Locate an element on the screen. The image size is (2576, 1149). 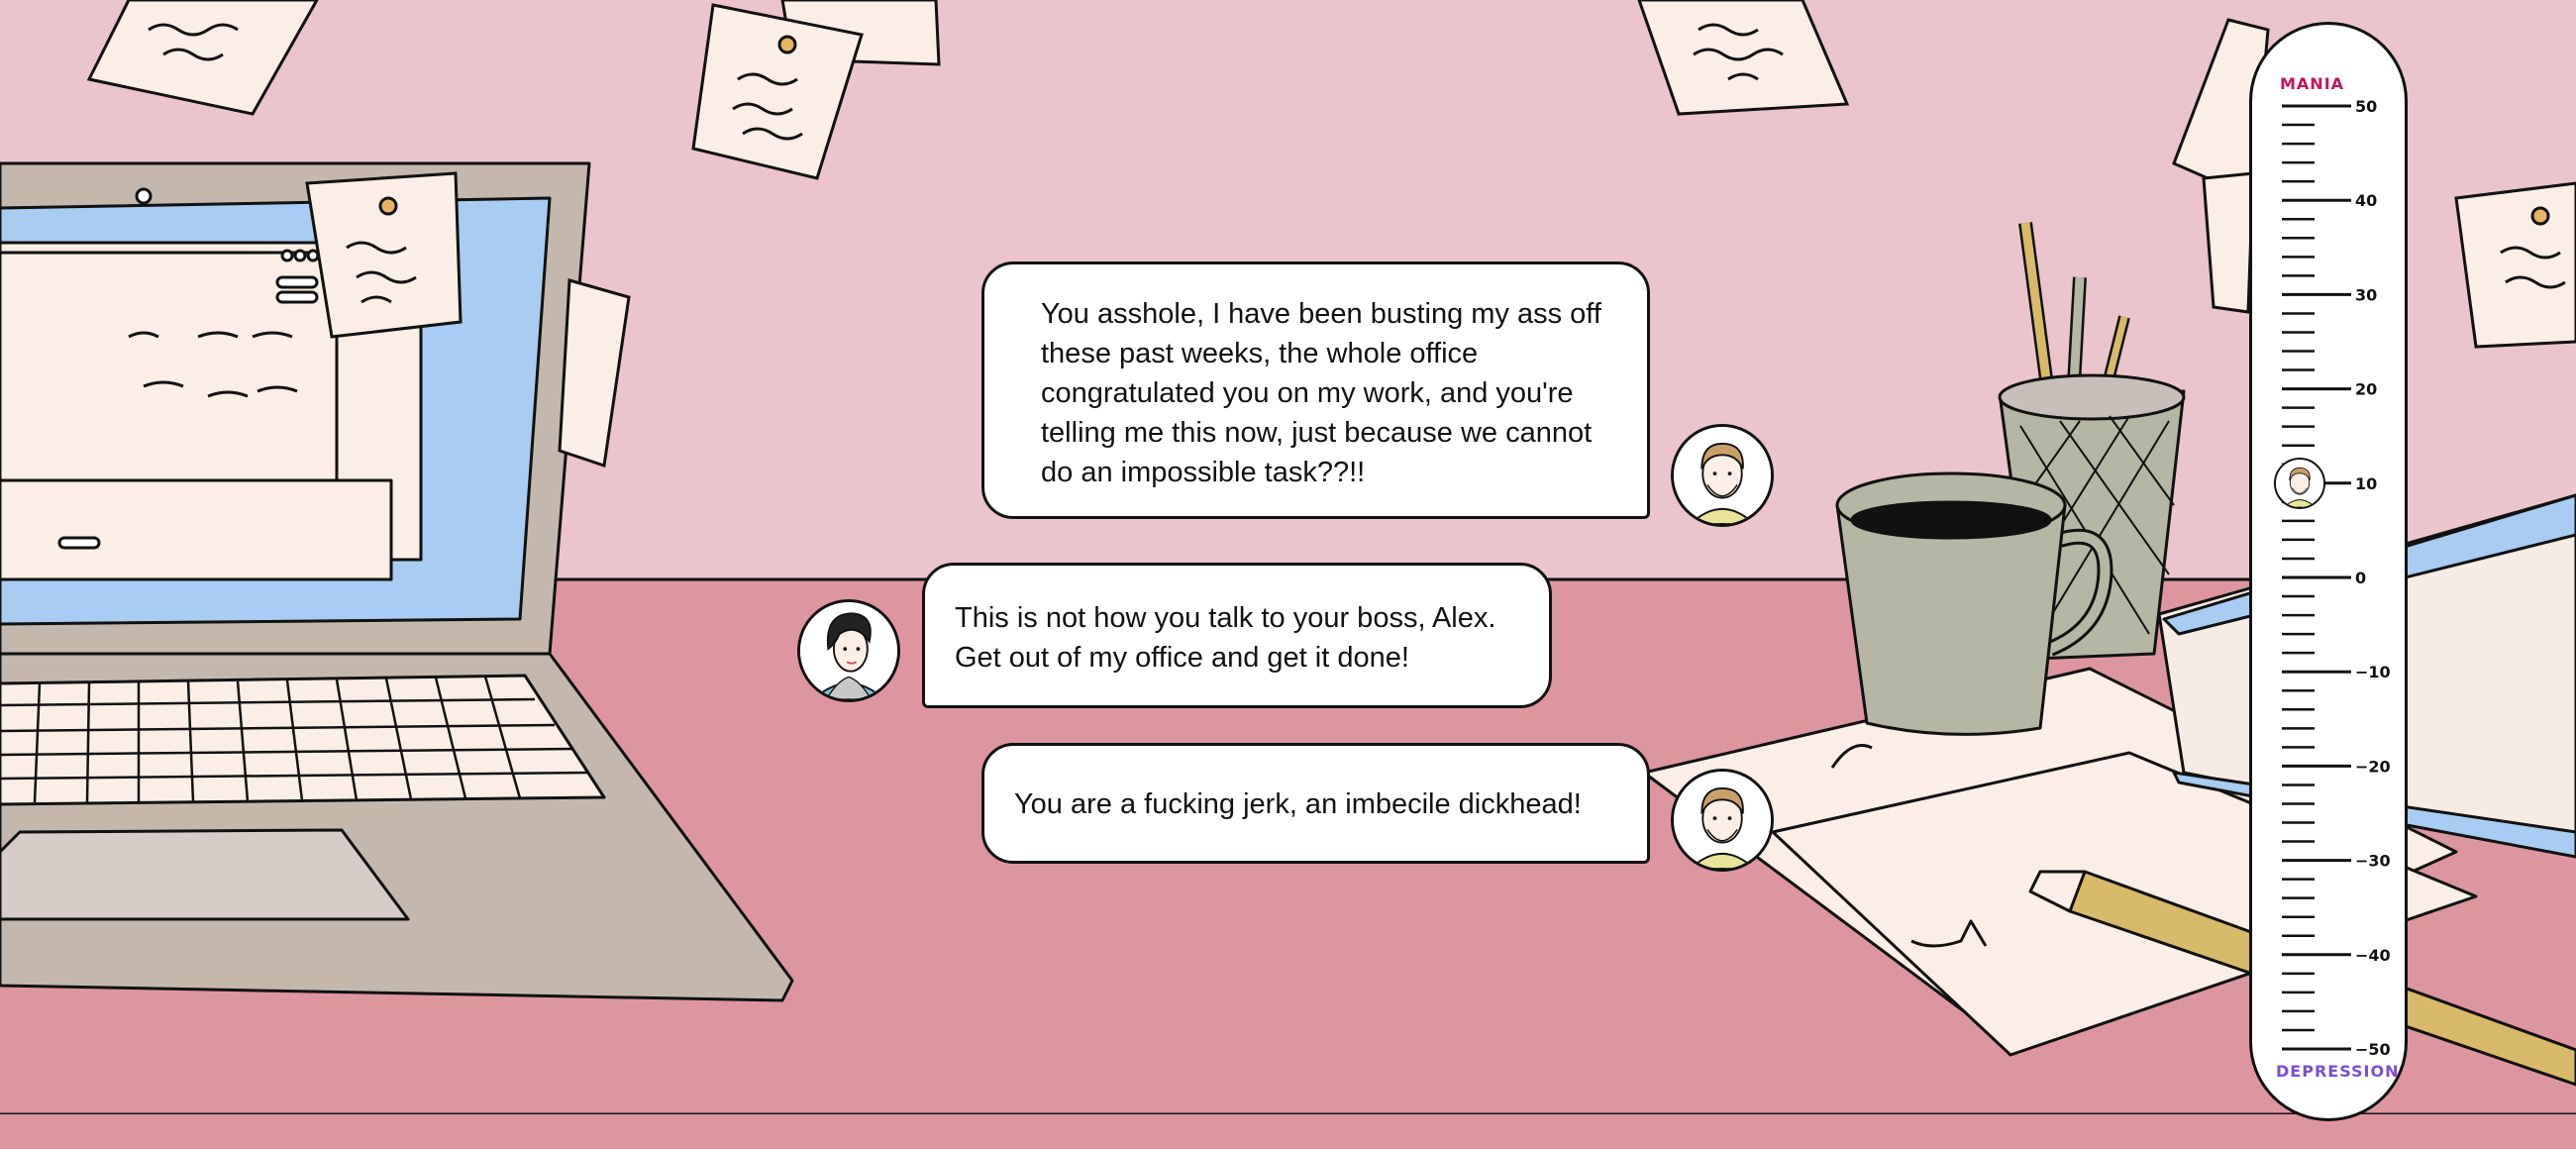
boss-portrait-icon is located at coordinates (848, 650).